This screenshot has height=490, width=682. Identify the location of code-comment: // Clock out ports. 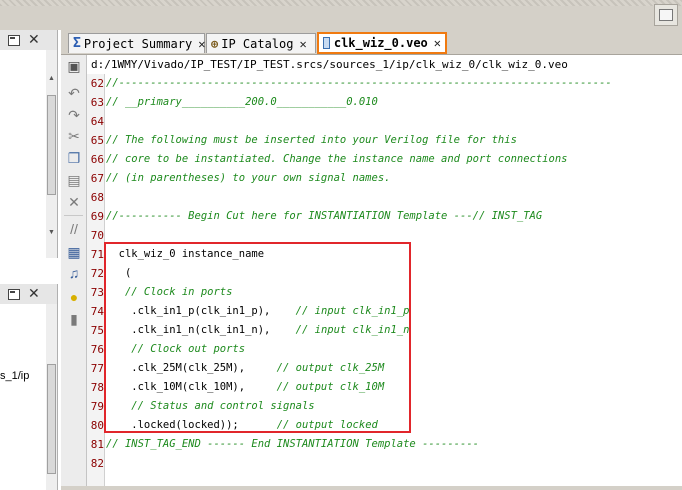
(176, 349).